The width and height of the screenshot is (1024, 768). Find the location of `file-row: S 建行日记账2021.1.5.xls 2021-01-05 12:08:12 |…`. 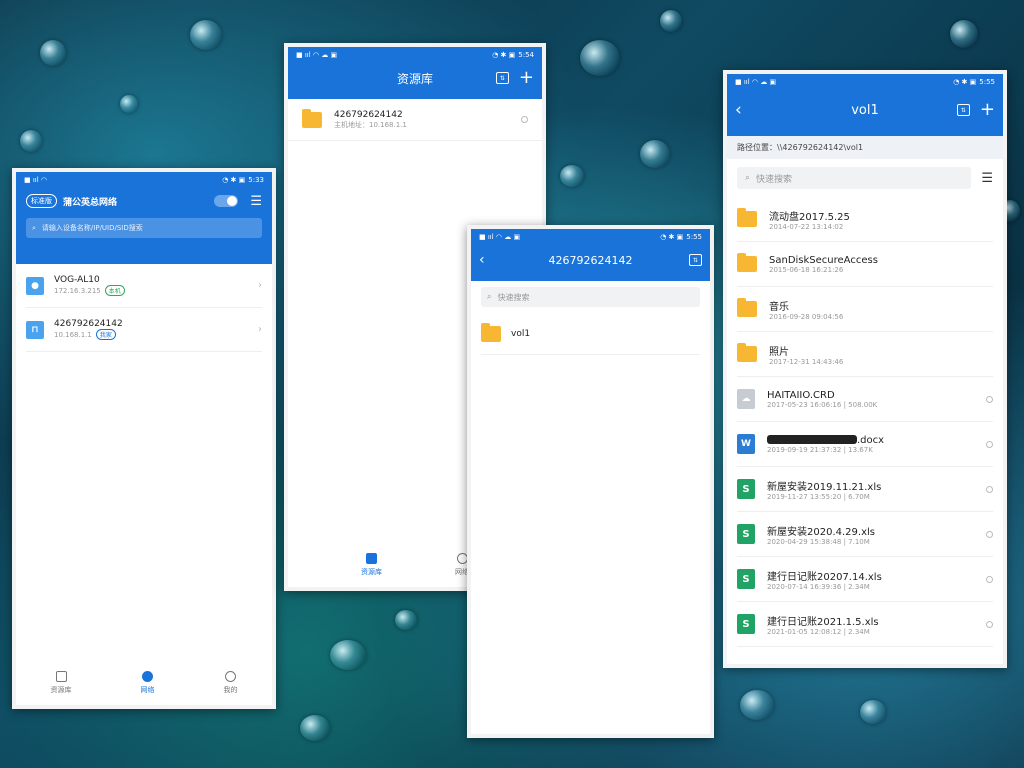

file-row: S 建行日记账2021.1.5.xls 2021-01-05 12:08:12 |… is located at coordinates (865, 624).